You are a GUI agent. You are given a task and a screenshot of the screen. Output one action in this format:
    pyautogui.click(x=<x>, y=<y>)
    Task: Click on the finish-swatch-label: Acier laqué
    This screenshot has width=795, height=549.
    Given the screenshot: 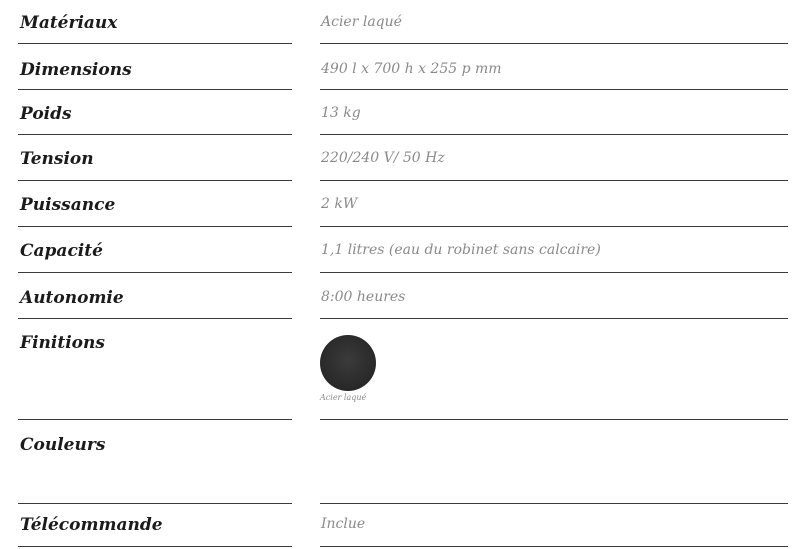 What is the action you would take?
    pyautogui.click(x=343, y=397)
    